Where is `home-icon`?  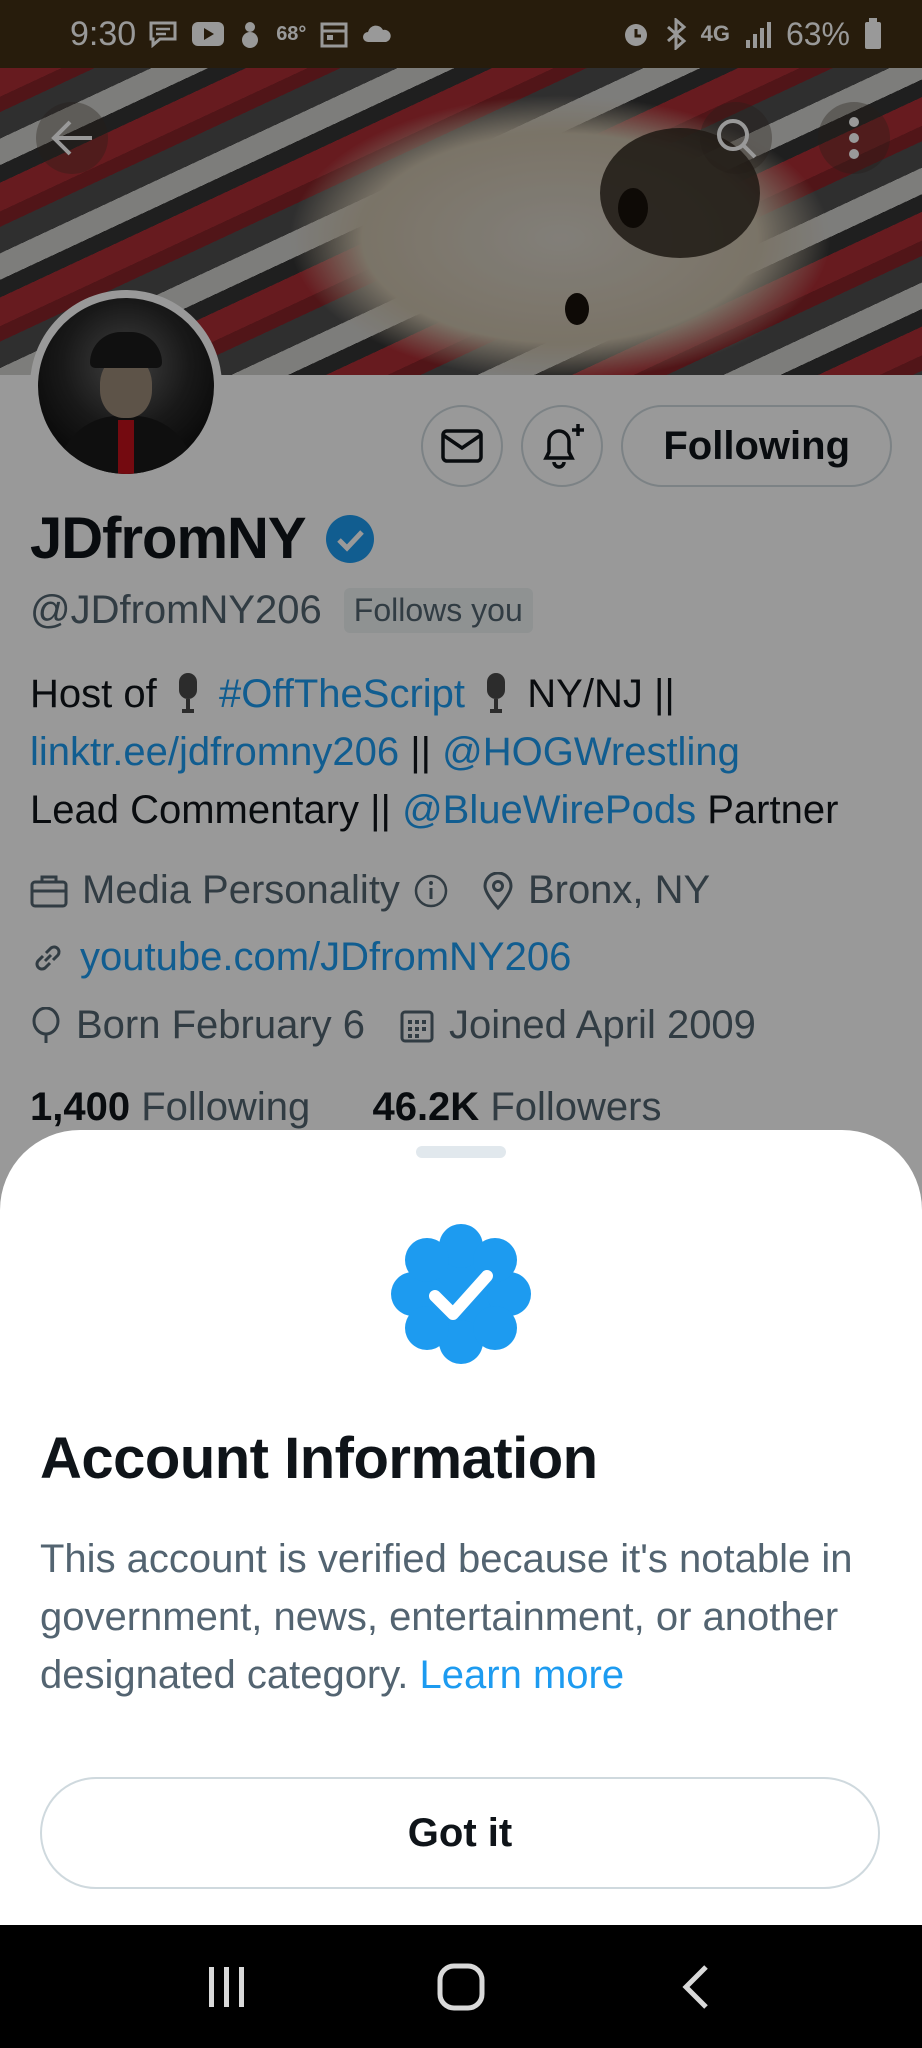
home-icon is located at coordinates (461, 1986).